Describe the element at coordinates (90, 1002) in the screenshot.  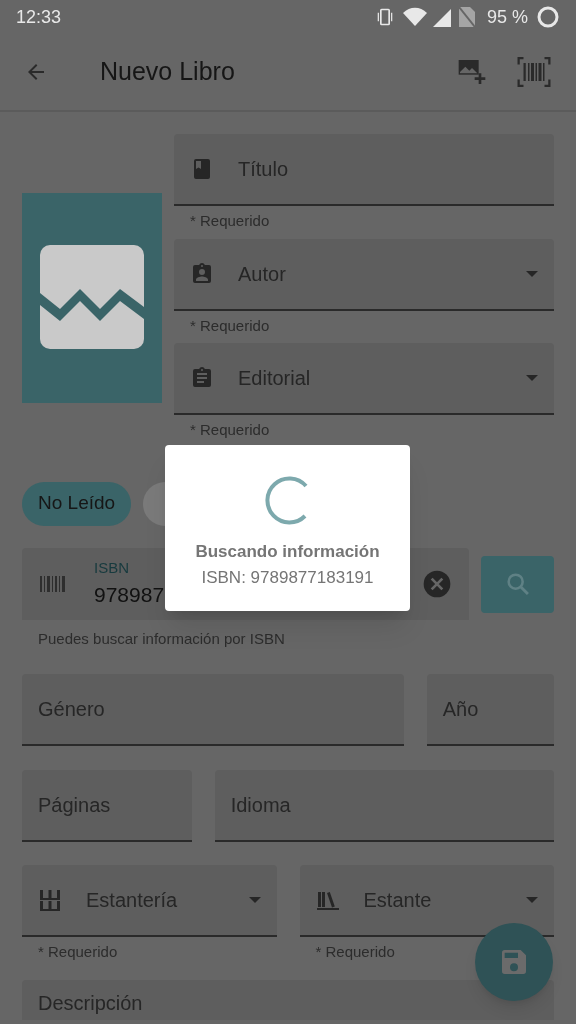
I see `field-label: Descripción` at that location.